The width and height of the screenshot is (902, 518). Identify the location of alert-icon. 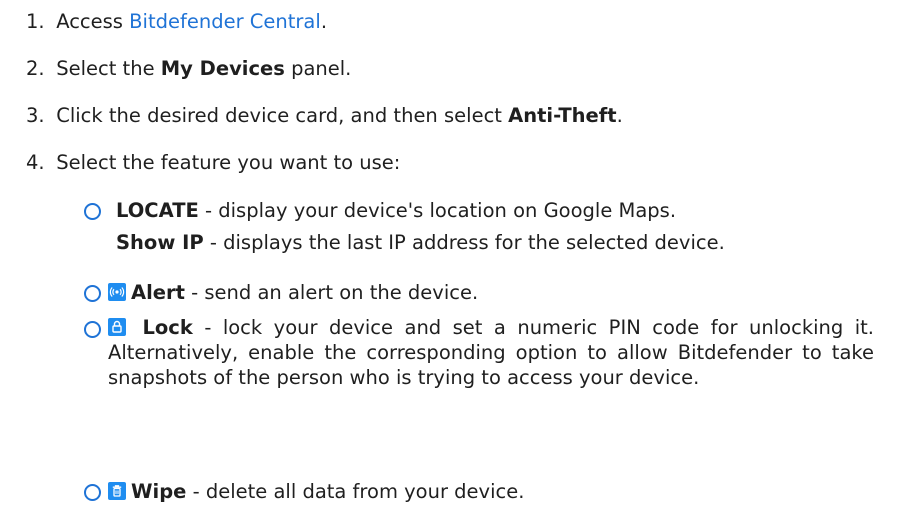
(117, 292).